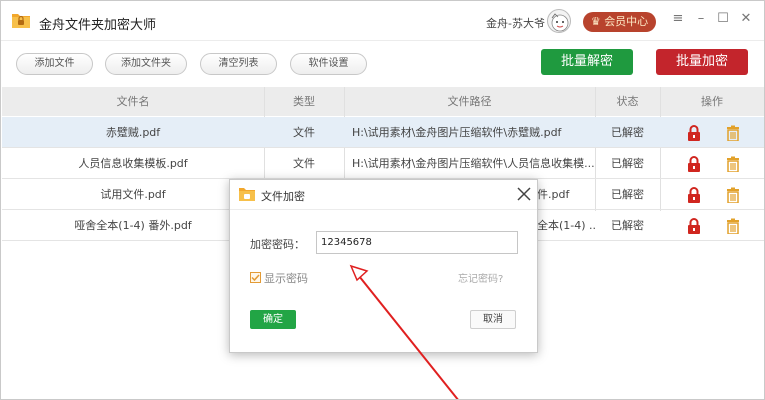 The width and height of the screenshot is (765, 400). Describe the element at coordinates (595, 21) in the screenshot. I see `thumbs-up-icon: ♛` at that location.